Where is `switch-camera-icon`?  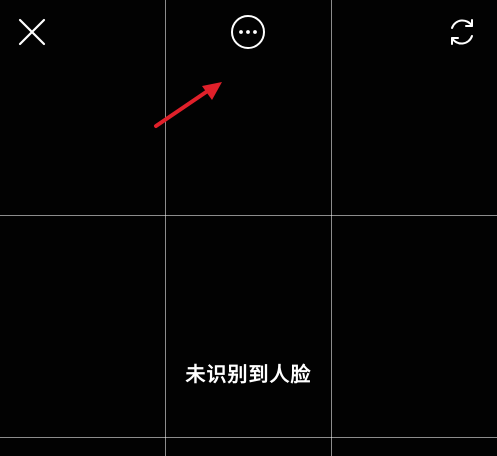 switch-camera-icon is located at coordinates (462, 32).